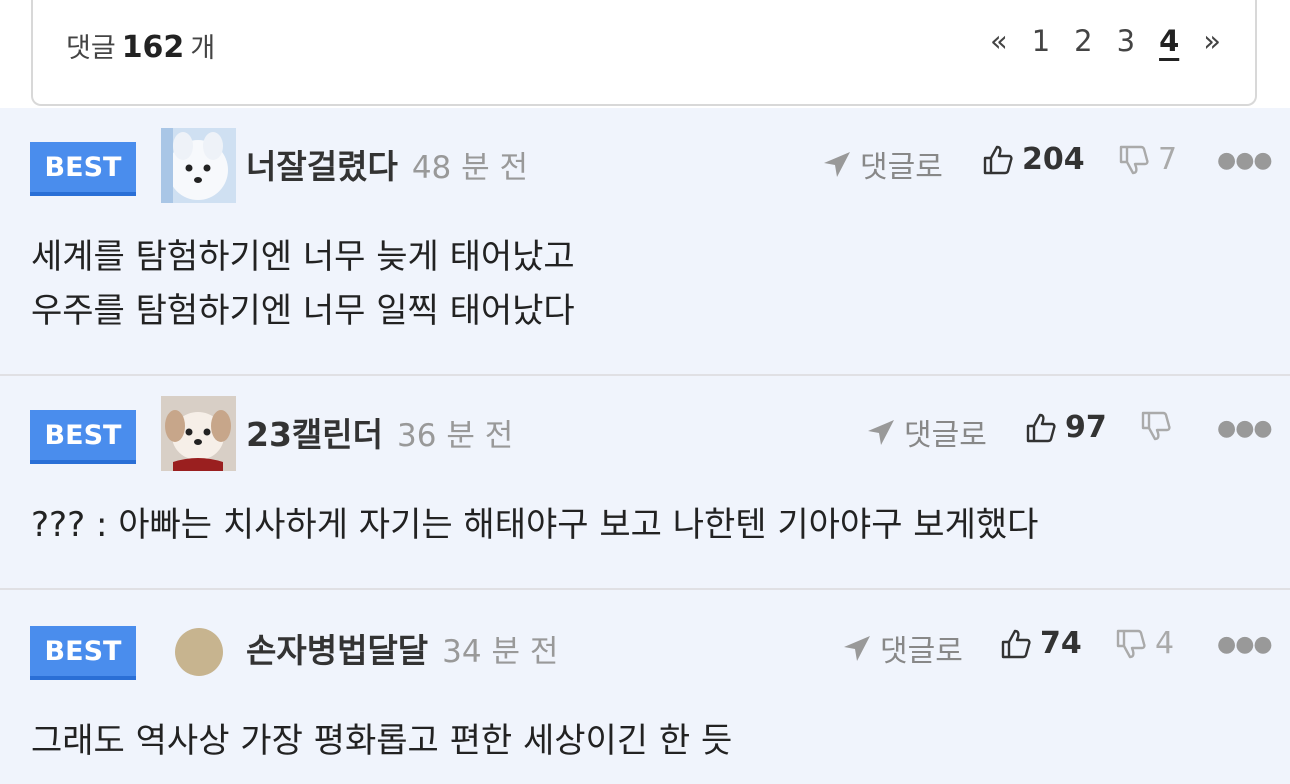 The height and width of the screenshot is (784, 1290). What do you see at coordinates (198, 165) in the screenshot?
I see `white-dog-avatar` at bounding box center [198, 165].